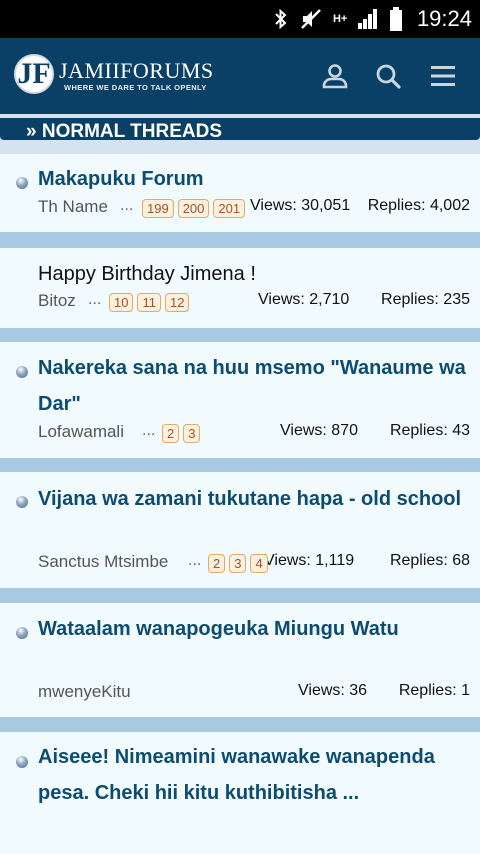 The image size is (480, 854). Describe the element at coordinates (333, 690) in the screenshot. I see `view-count: Views: 36` at that location.